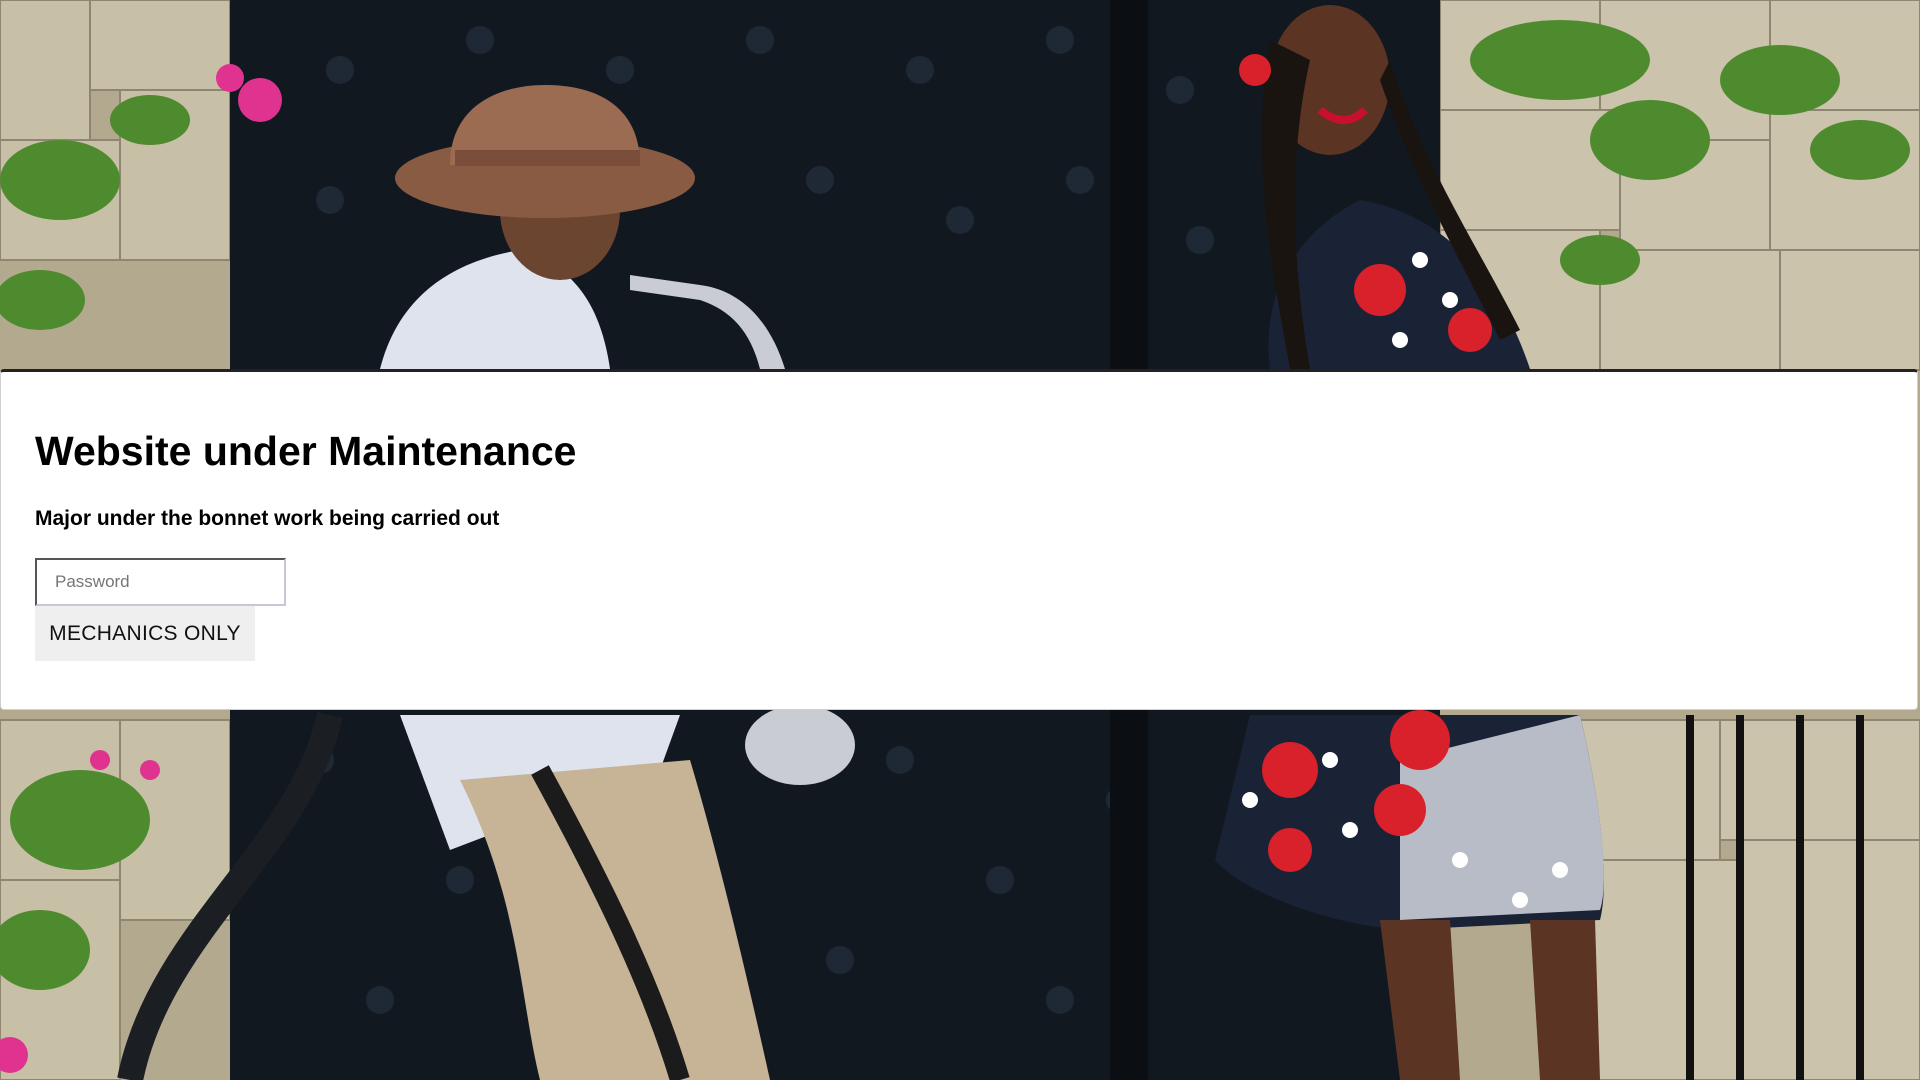 This screenshot has width=1920, height=1080. Describe the element at coordinates (306, 451) in the screenshot. I see `page-title: Website under Maintenance` at that location.